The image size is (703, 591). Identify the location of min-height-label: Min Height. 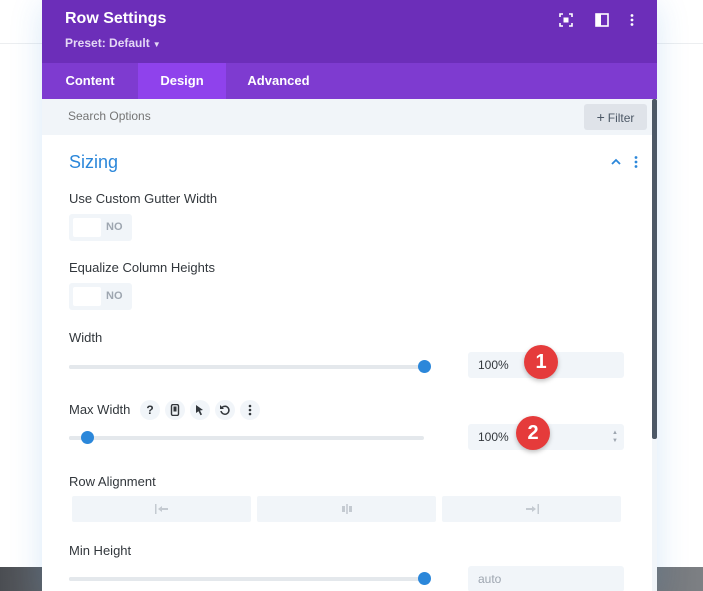
(100, 550).